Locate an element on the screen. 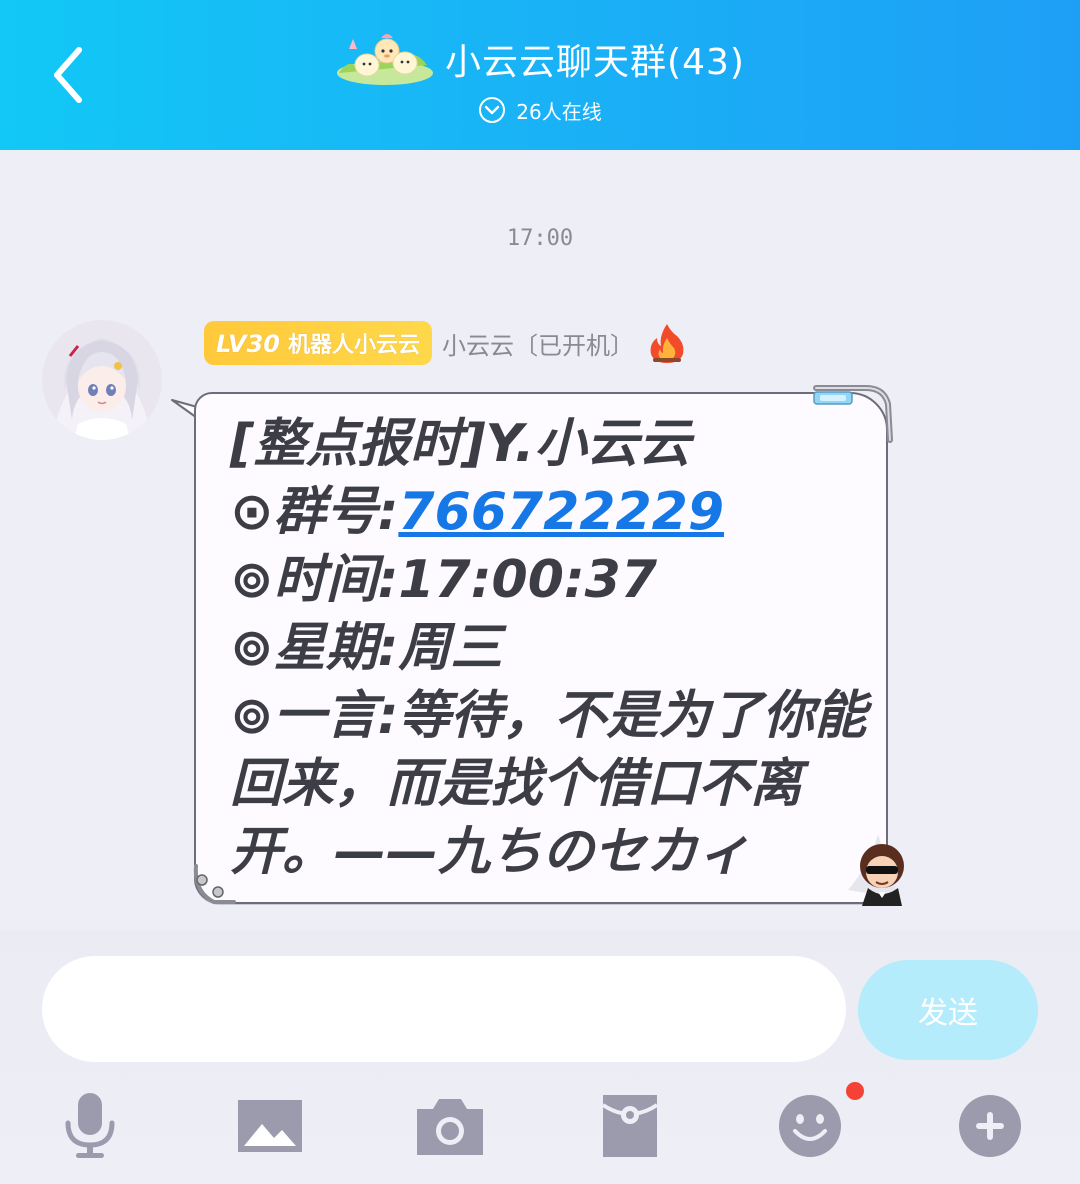  message-line-weekday: ⊚星期:周三 is located at coordinates (366, 648).